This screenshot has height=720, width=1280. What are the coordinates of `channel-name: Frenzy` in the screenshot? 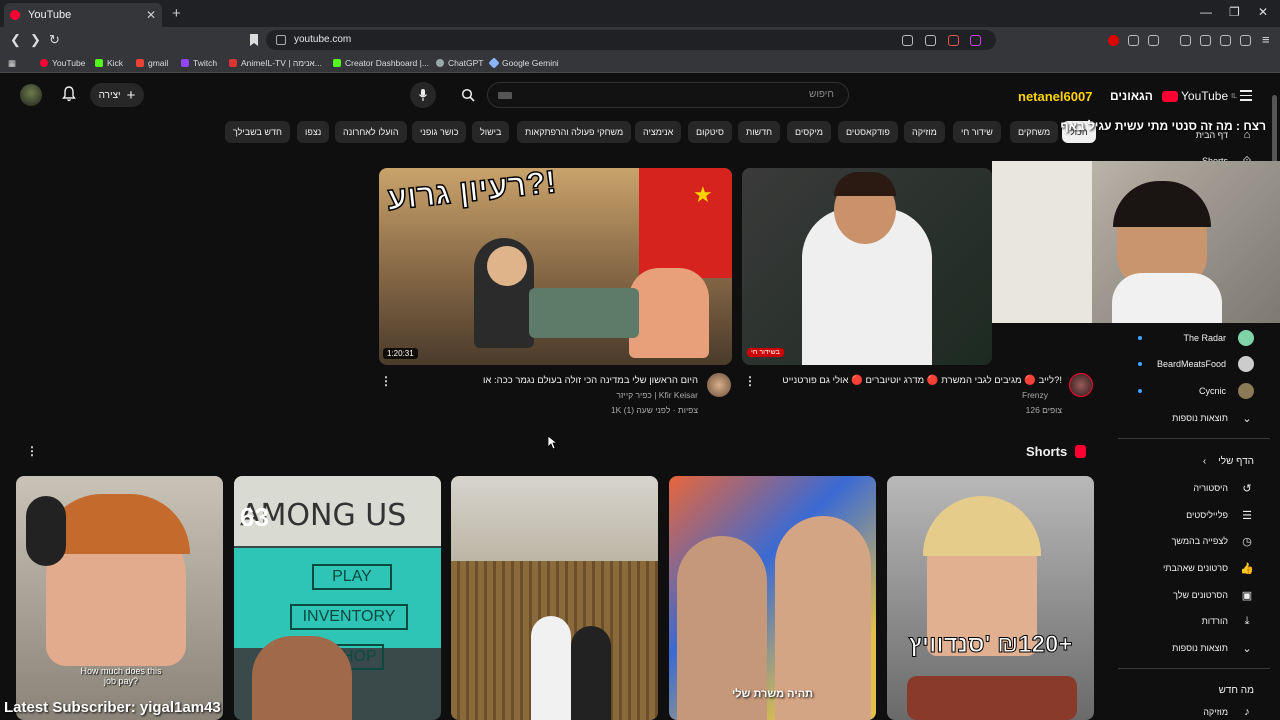 It's located at (1035, 395).